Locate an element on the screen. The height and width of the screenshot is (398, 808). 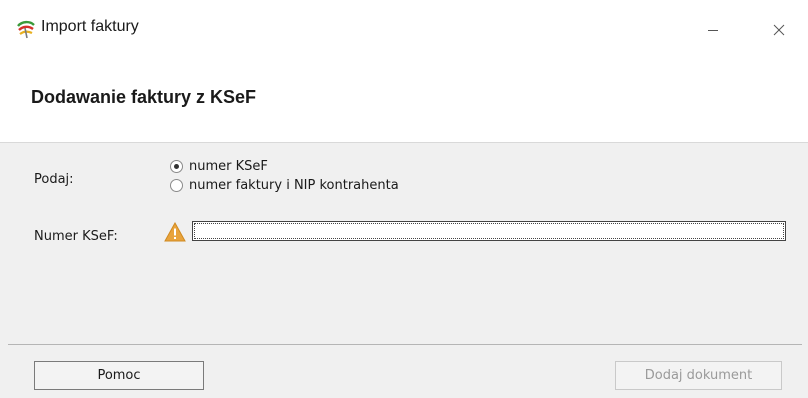
radio-label-invoice-nip: numer faktury i NIP kontrahenta is located at coordinates (294, 185).